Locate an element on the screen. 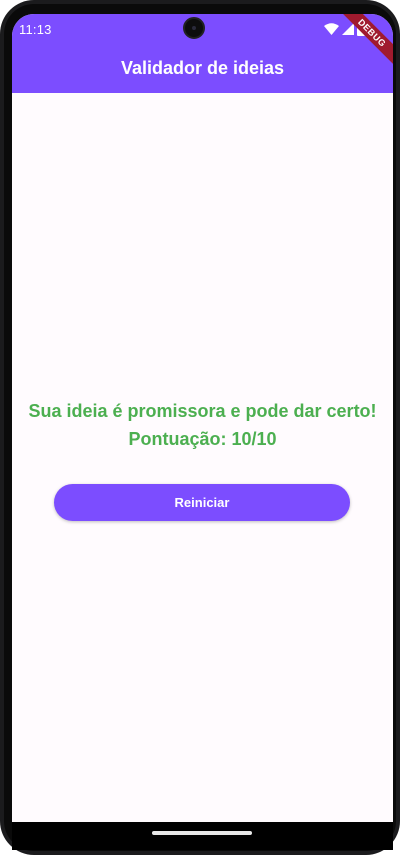 This screenshot has height=855, width=400. app-title: Validador de ideias is located at coordinates (202, 68).